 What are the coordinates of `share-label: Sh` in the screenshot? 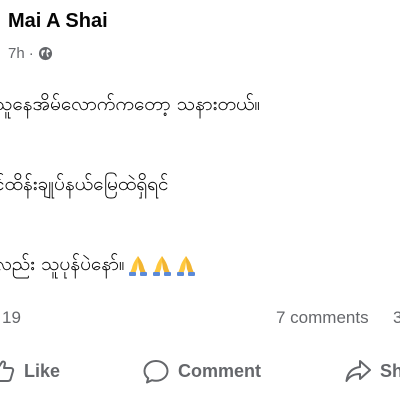 It's located at (390, 370).